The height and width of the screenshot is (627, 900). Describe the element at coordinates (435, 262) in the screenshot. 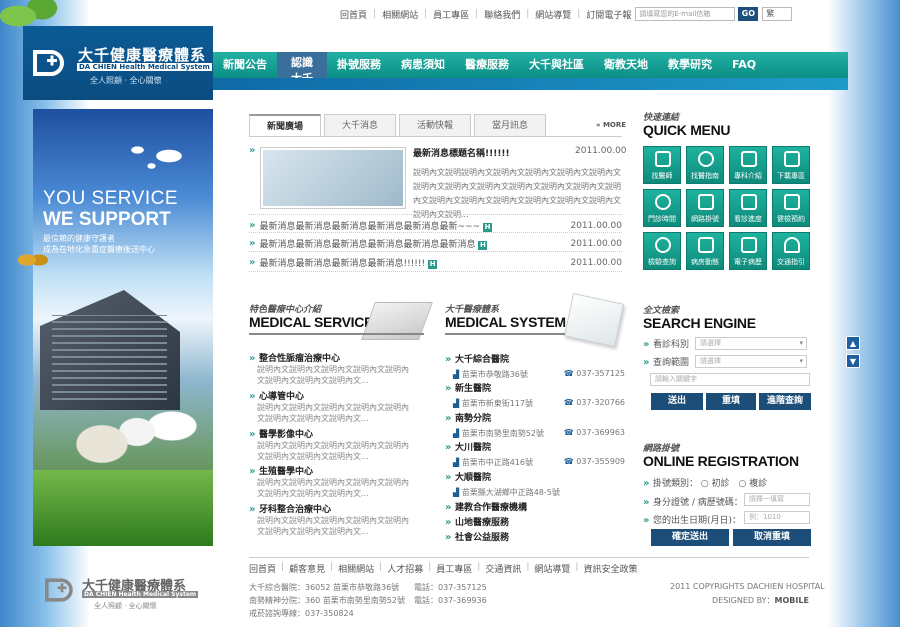

I see `news-item: » 最新消息最新消息最新消息最新消息!!!!!! H 2011.00.00` at that location.